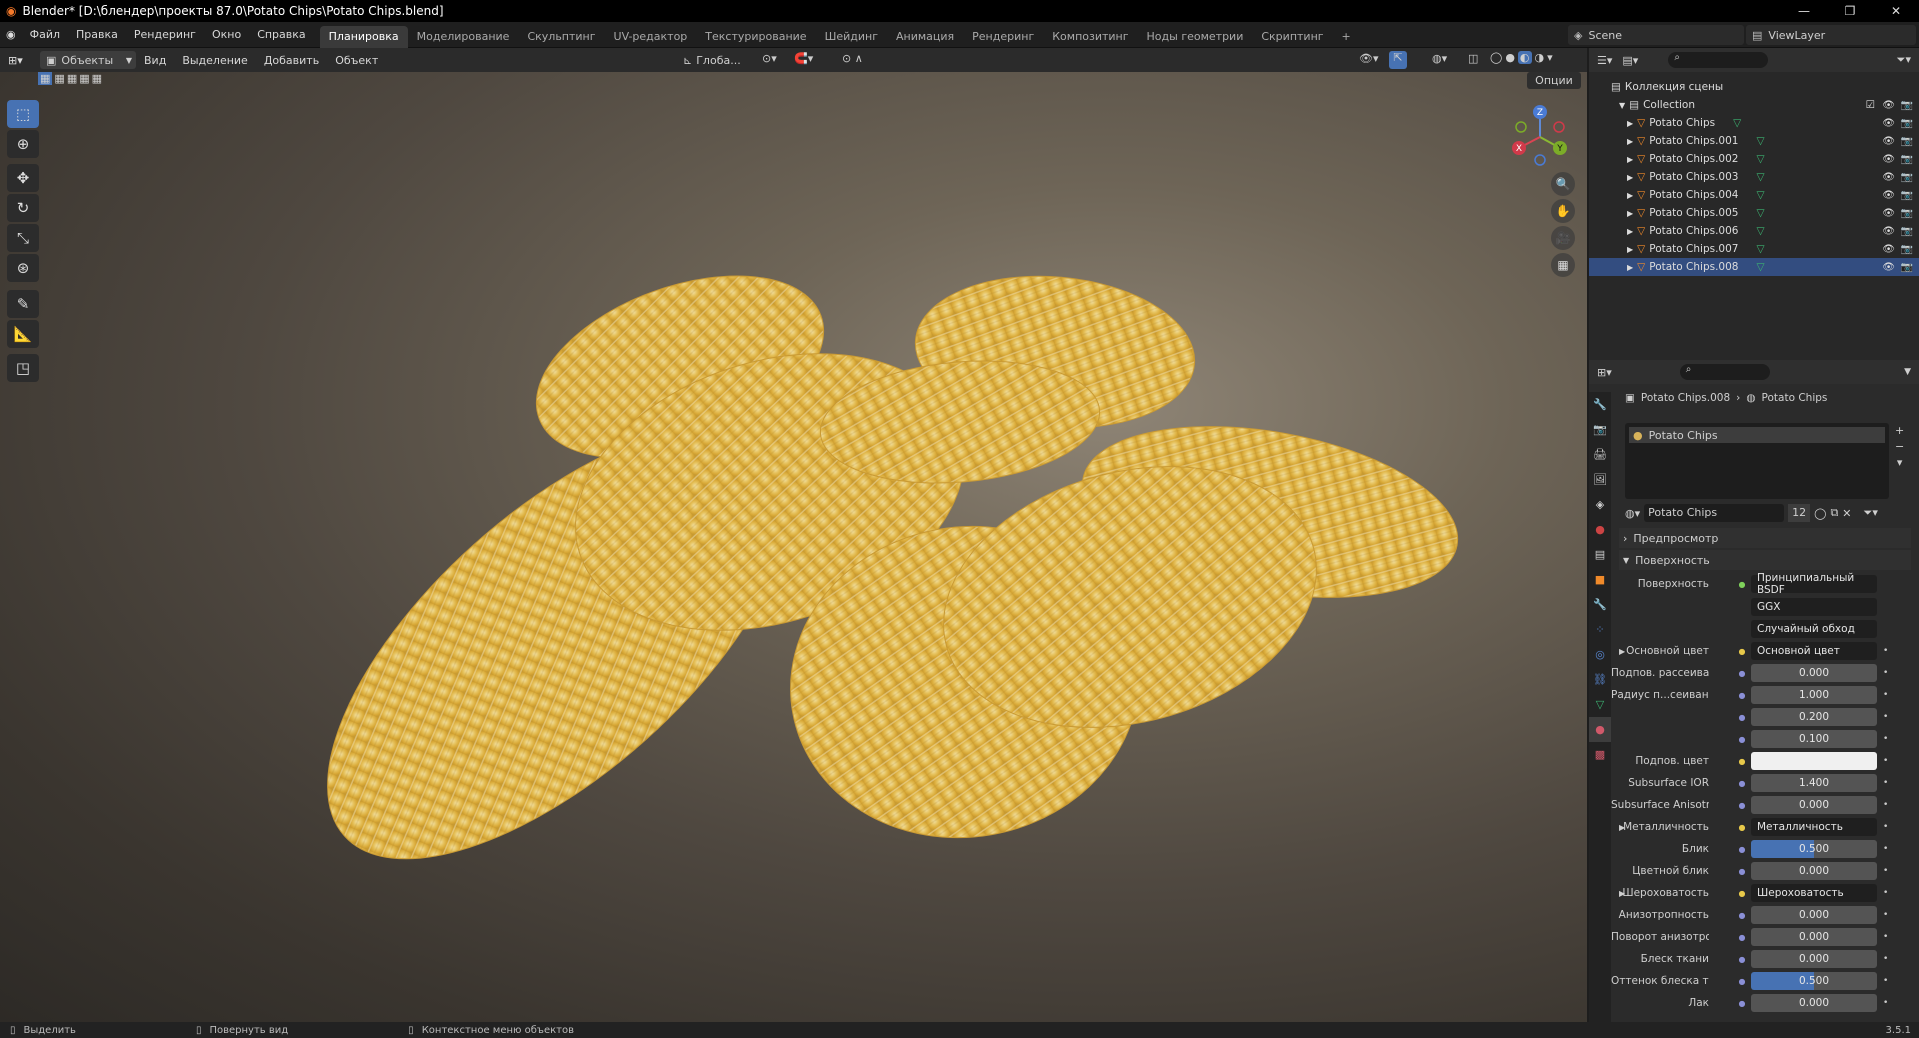 This screenshot has width=1919, height=1038. What do you see at coordinates (1754, 87) in the screenshot?
I see `scene-collection-row: ▤ Коллекция сцены` at bounding box center [1754, 87].